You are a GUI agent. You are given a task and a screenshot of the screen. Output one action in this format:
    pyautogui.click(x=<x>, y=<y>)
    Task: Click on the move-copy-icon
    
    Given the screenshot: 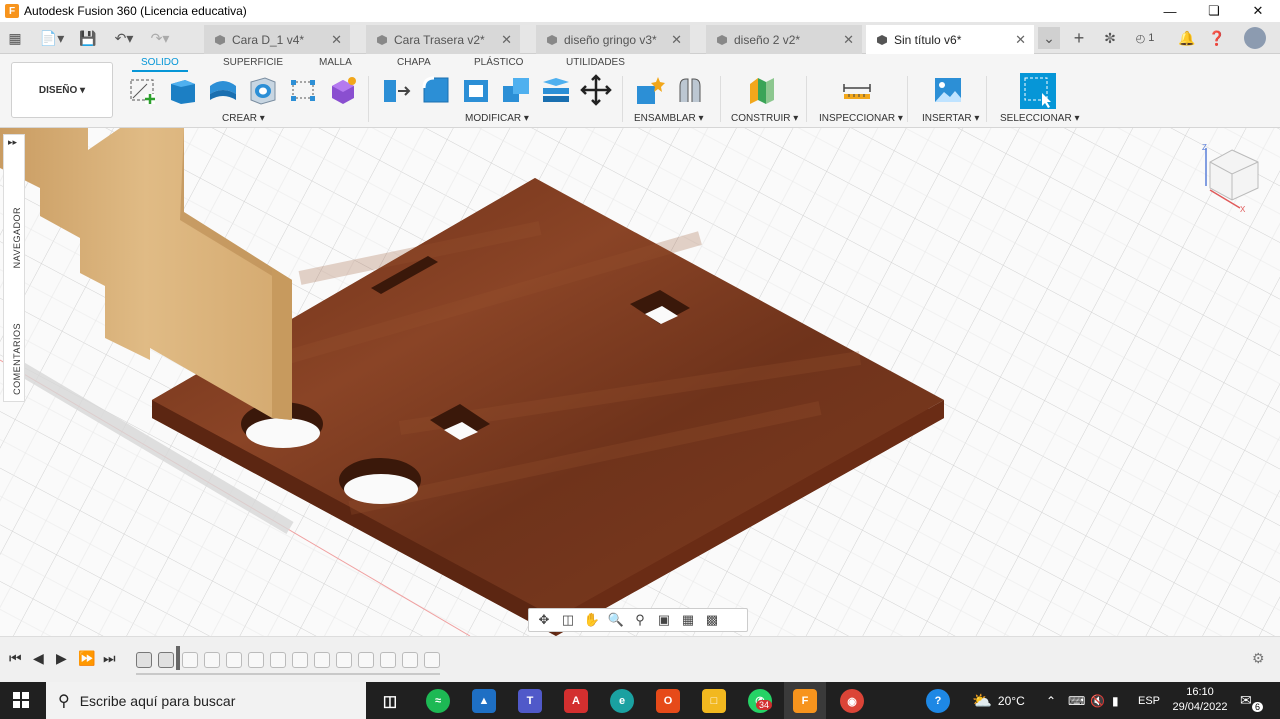 What is the action you would take?
    pyautogui.click(x=596, y=90)
    